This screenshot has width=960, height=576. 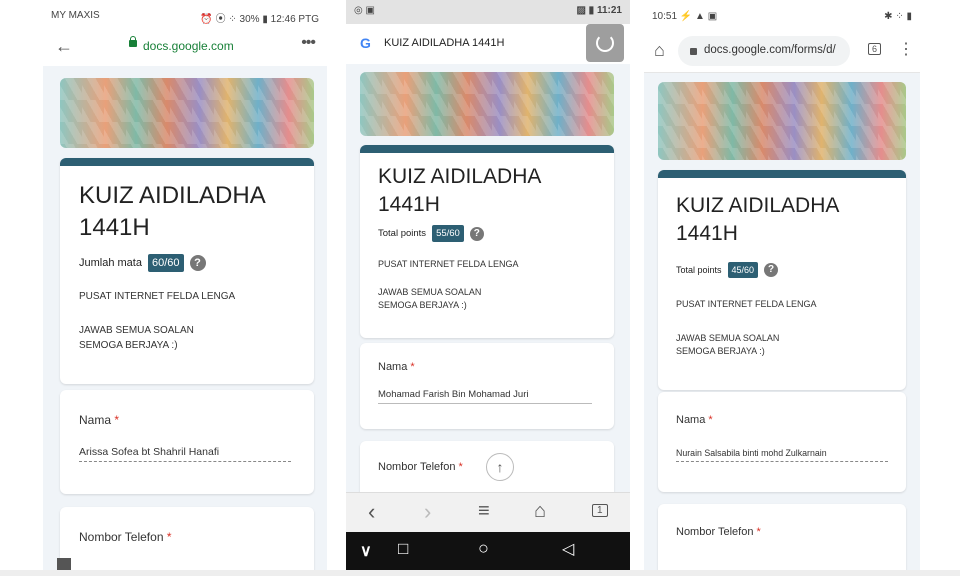 What do you see at coordinates (165, 263) in the screenshot?
I see `points-badge: 60/60` at bounding box center [165, 263].